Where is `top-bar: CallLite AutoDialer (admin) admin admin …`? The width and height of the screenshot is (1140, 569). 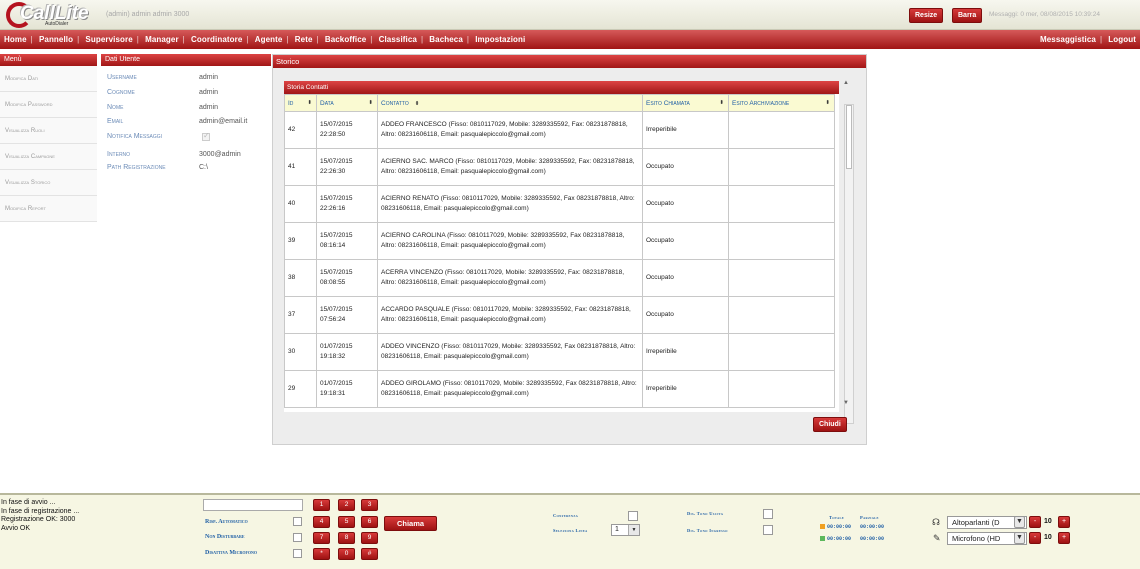
top-bar: CallLite AutoDialer (admin) admin admin … is located at coordinates (570, 15).